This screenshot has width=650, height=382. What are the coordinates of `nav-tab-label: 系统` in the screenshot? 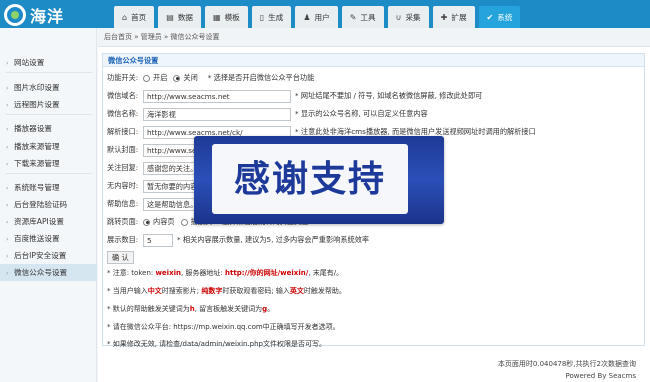 It's located at (505, 17).